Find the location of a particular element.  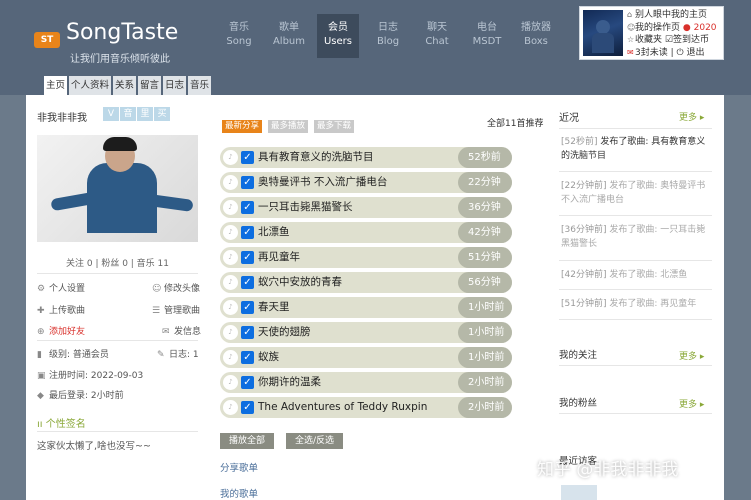

nav-boxs: 播放器 Boxs is located at coordinates (536, 36).